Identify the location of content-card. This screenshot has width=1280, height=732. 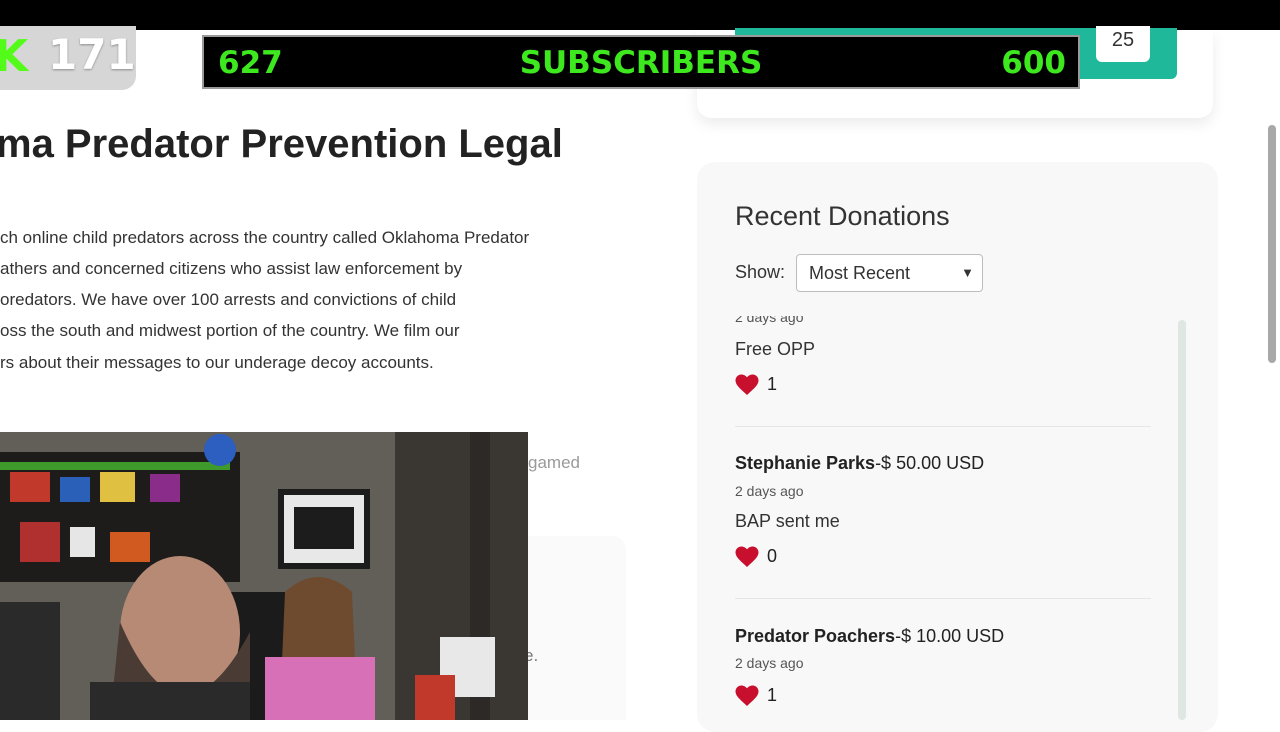
(577, 628).